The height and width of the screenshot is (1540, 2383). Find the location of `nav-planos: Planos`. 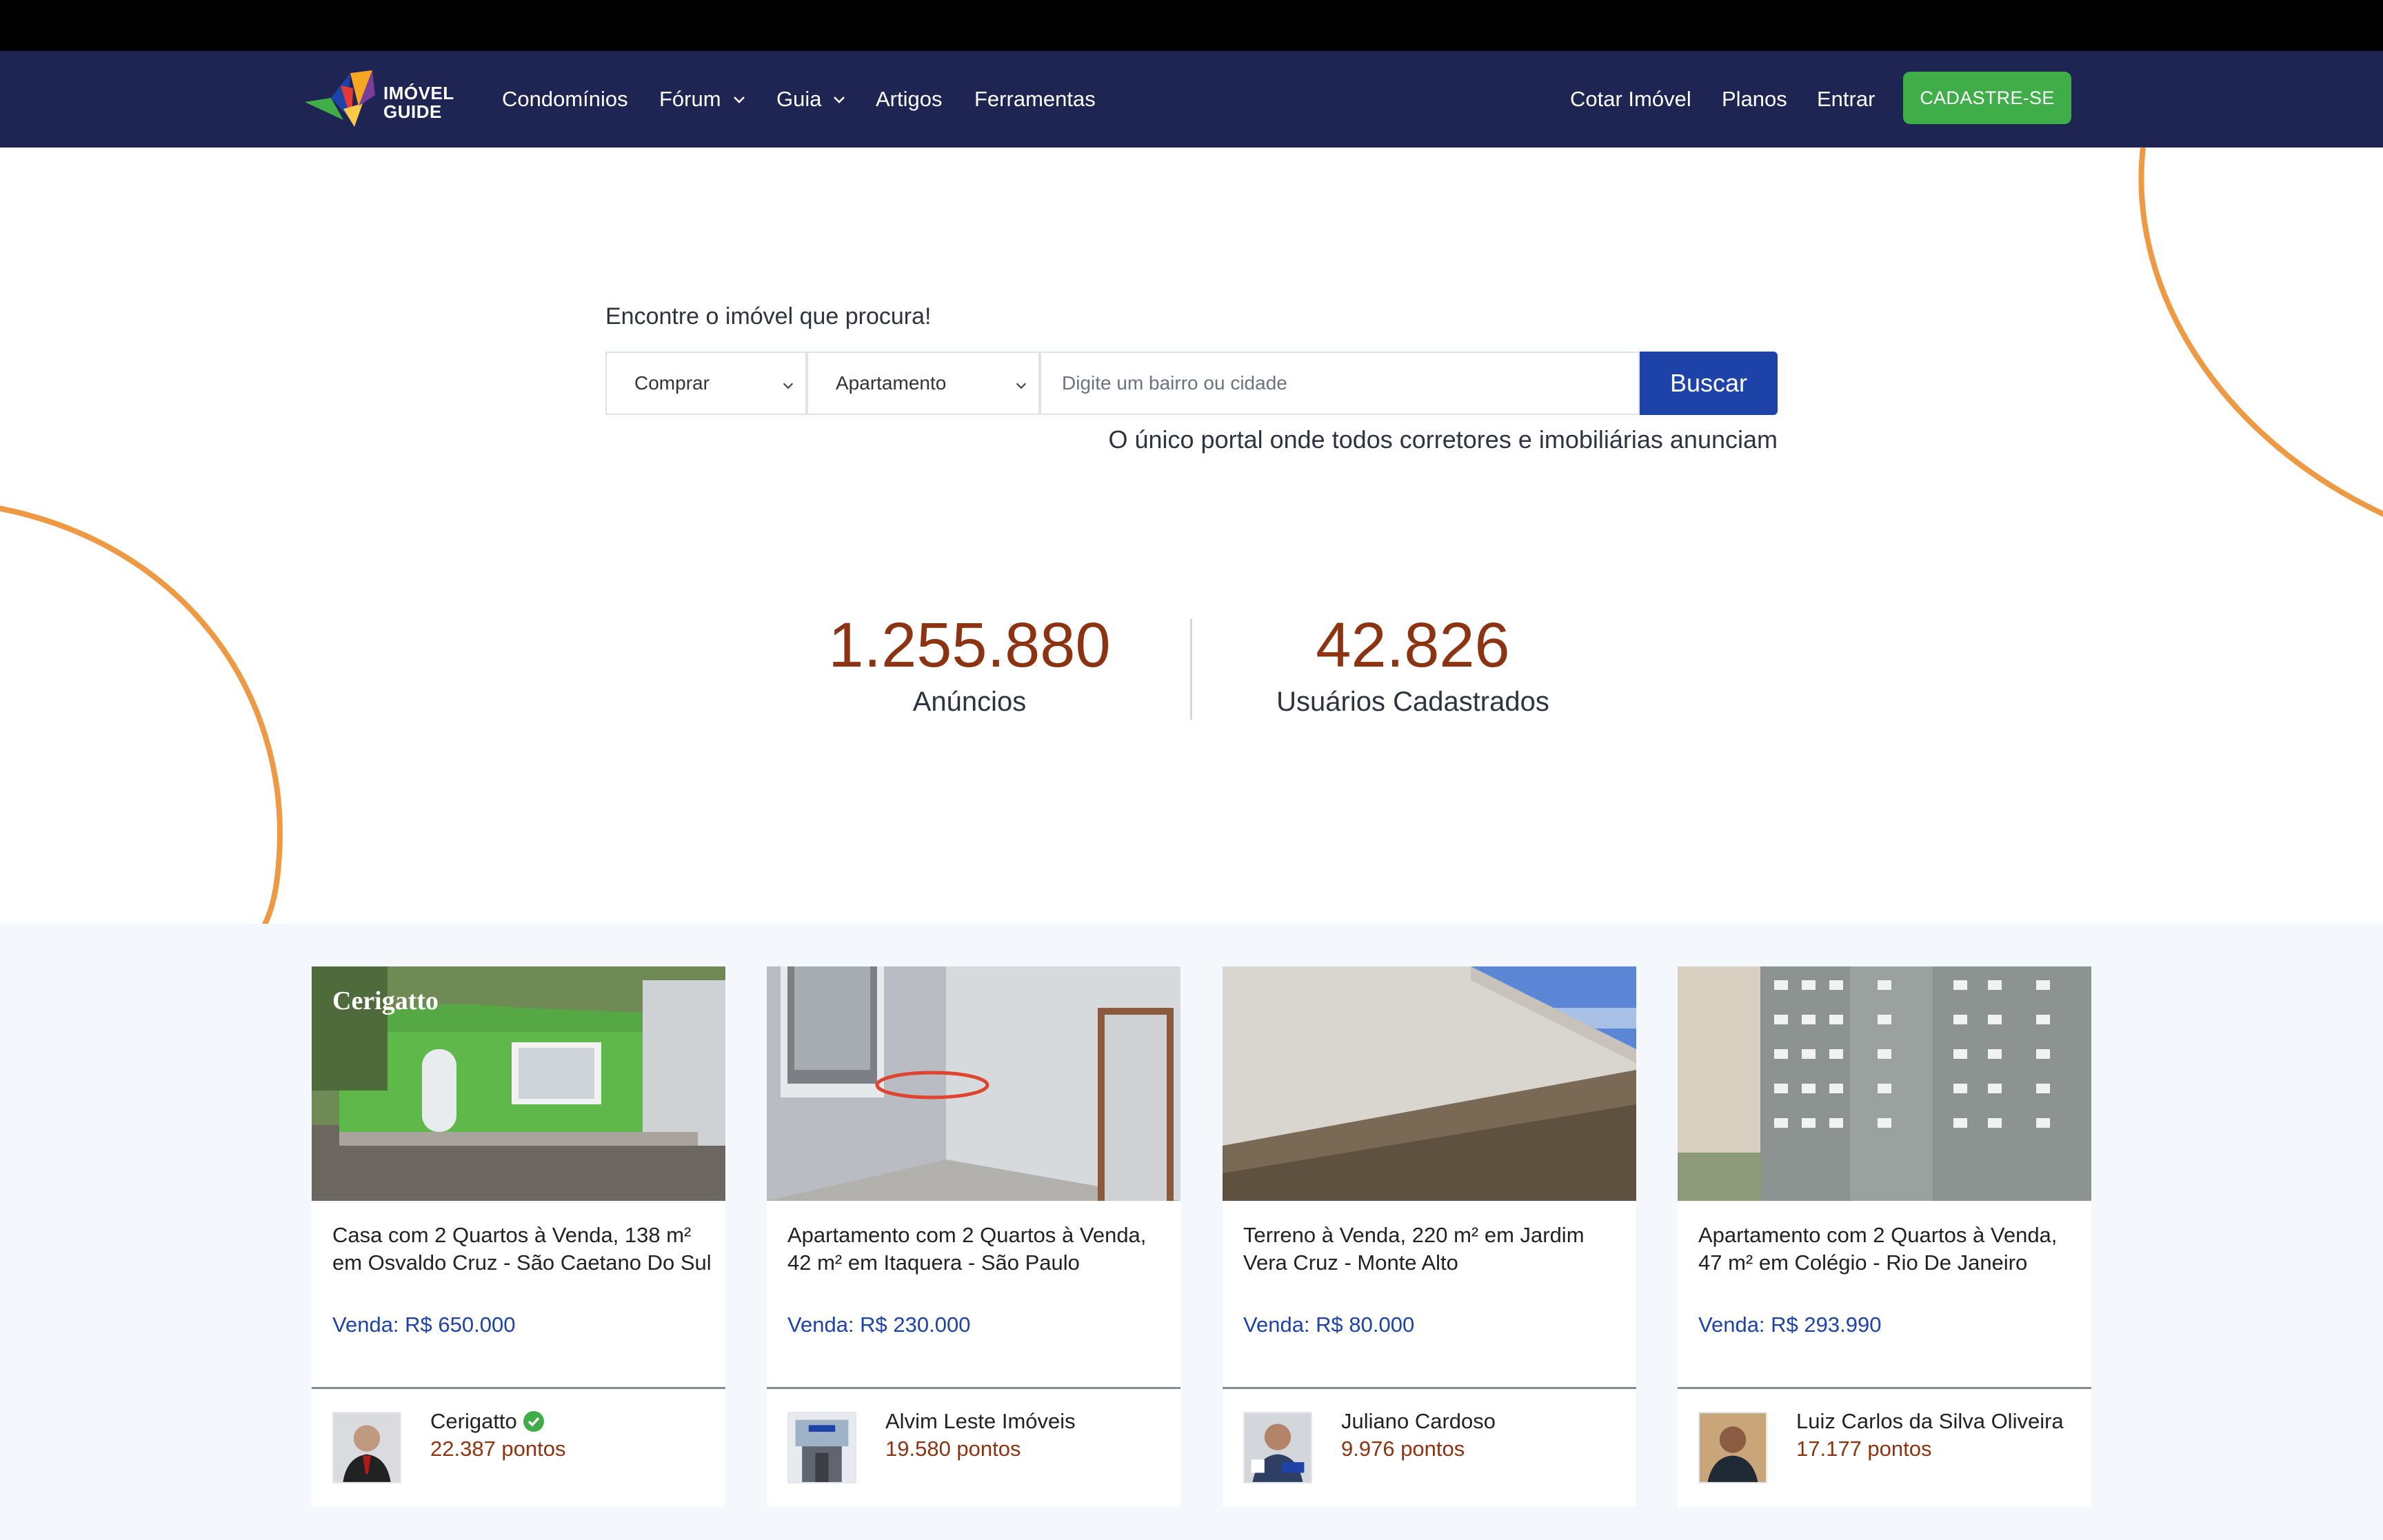

nav-planos: Planos is located at coordinates (1754, 99).